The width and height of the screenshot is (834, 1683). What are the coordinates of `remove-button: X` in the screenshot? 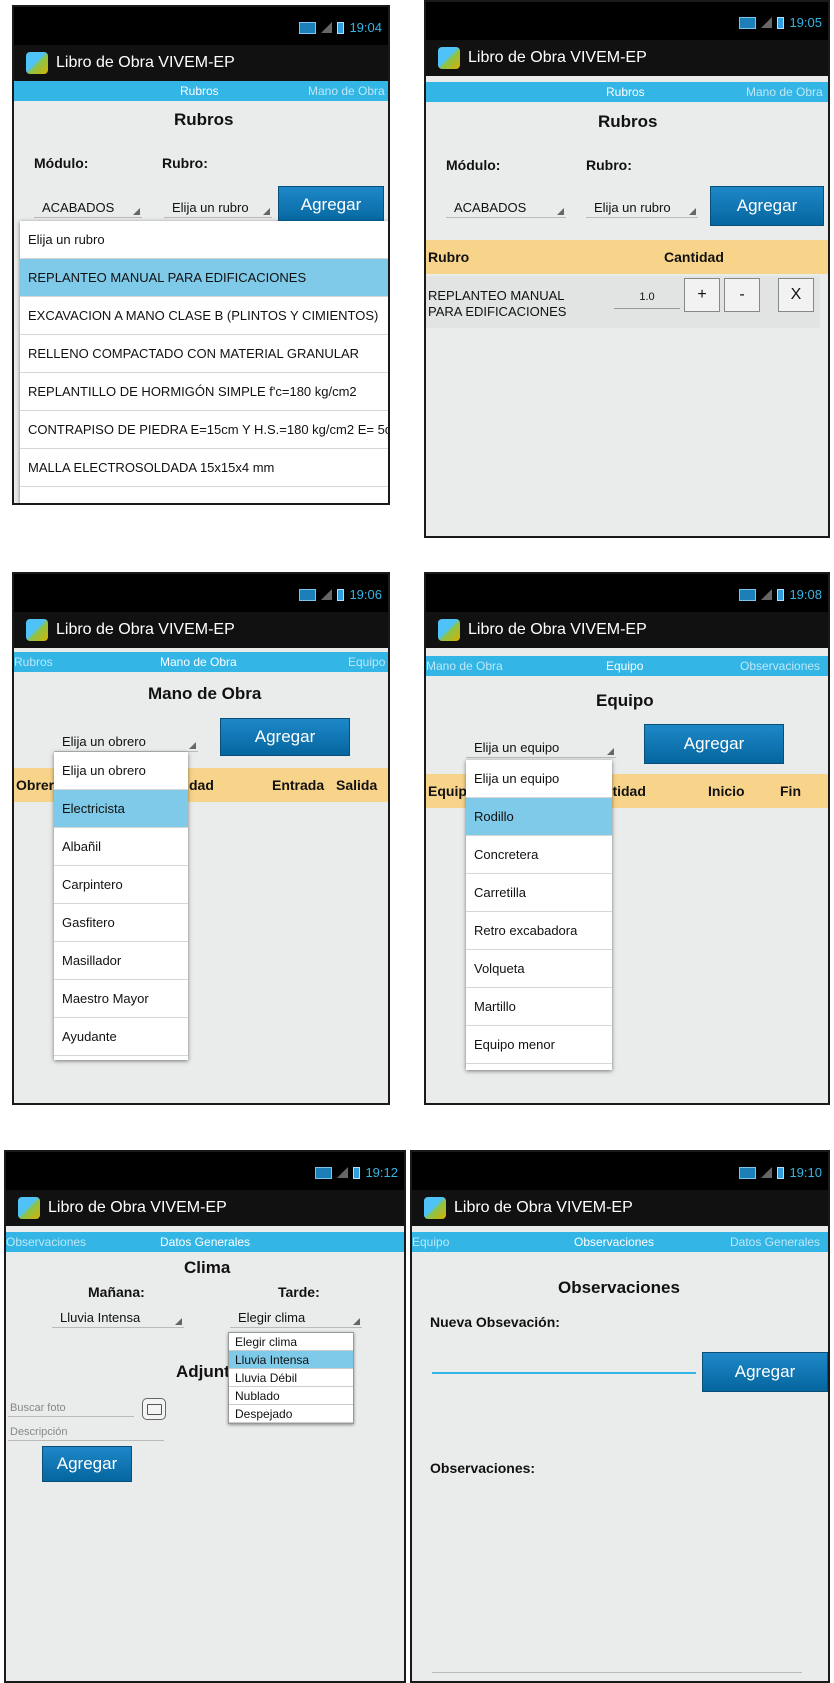 It's located at (796, 295).